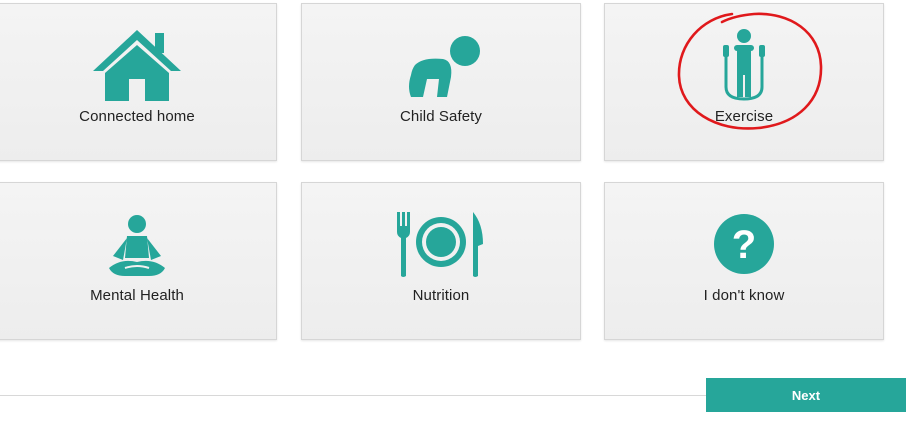 The image size is (910, 423). I want to click on option-card-connected-home: Connected home, so click(138, 82).